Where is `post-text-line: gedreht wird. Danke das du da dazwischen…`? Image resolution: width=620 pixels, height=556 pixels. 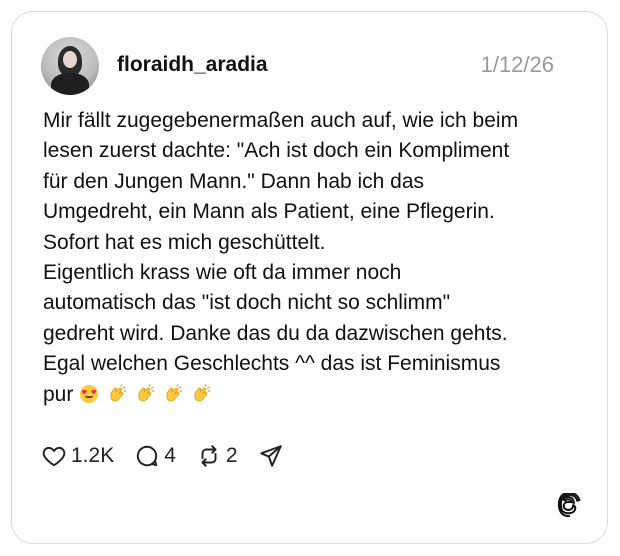
post-text-line: gedreht wird. Danke das du da dazwischen… is located at coordinates (275, 333).